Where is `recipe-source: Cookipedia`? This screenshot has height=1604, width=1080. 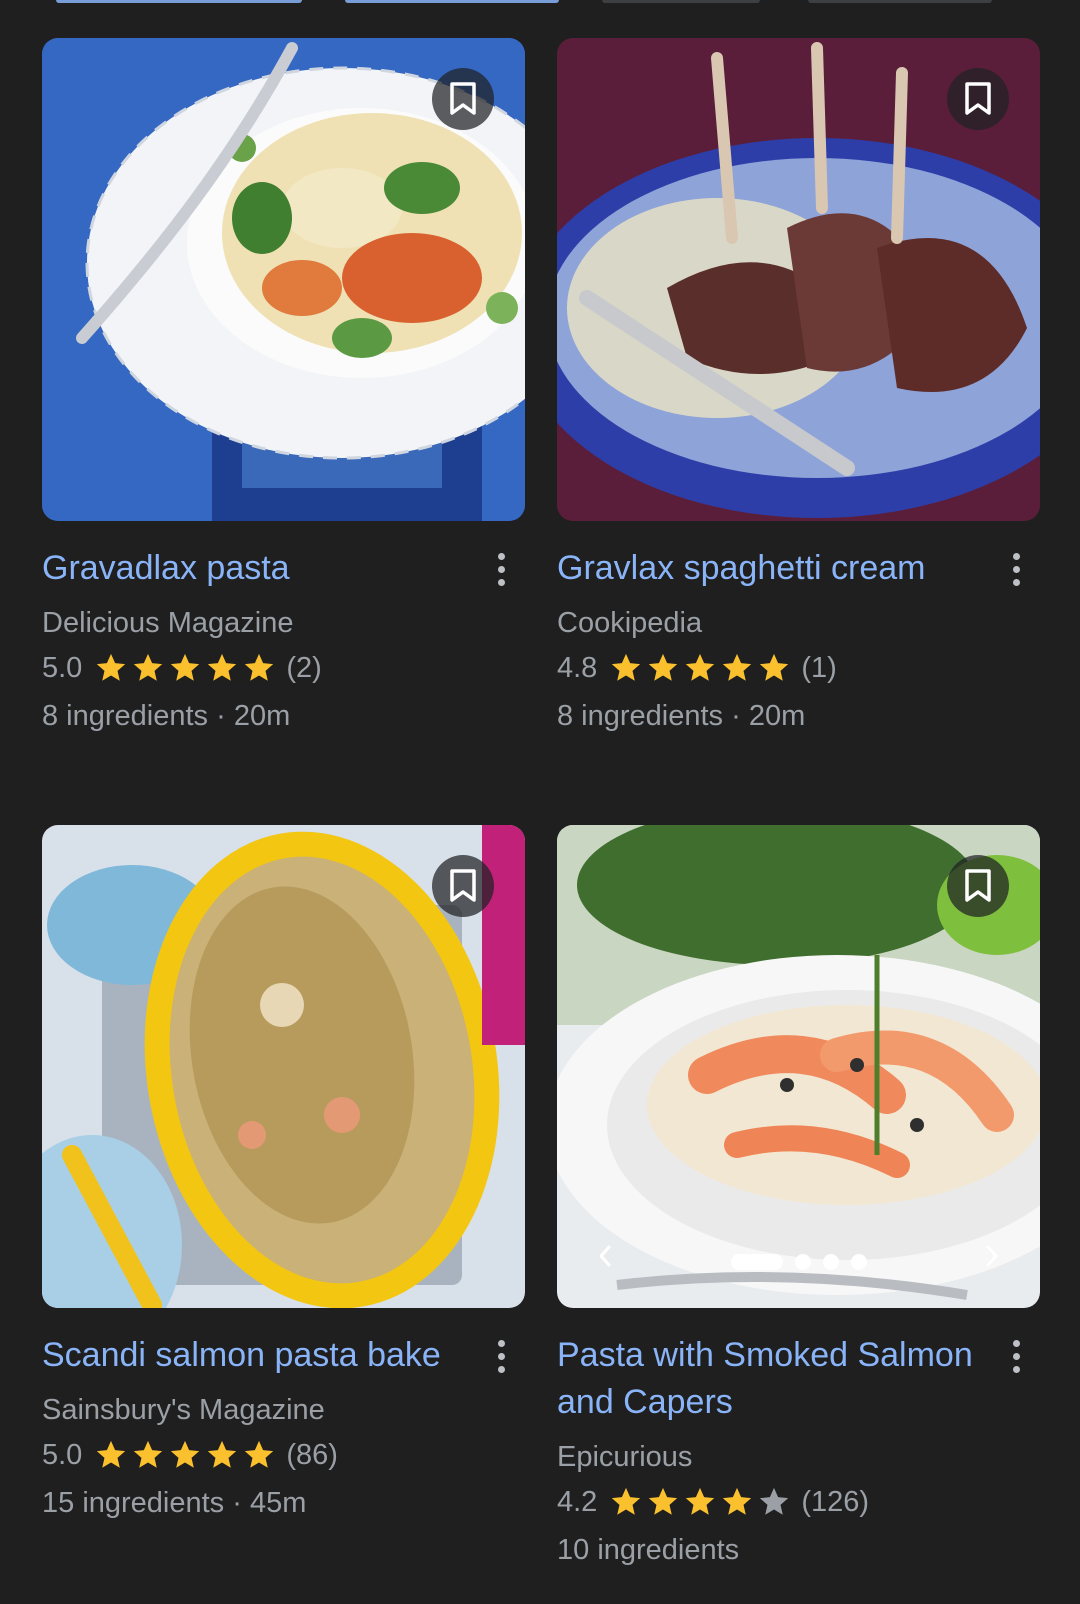 recipe-source: Cookipedia is located at coordinates (630, 623).